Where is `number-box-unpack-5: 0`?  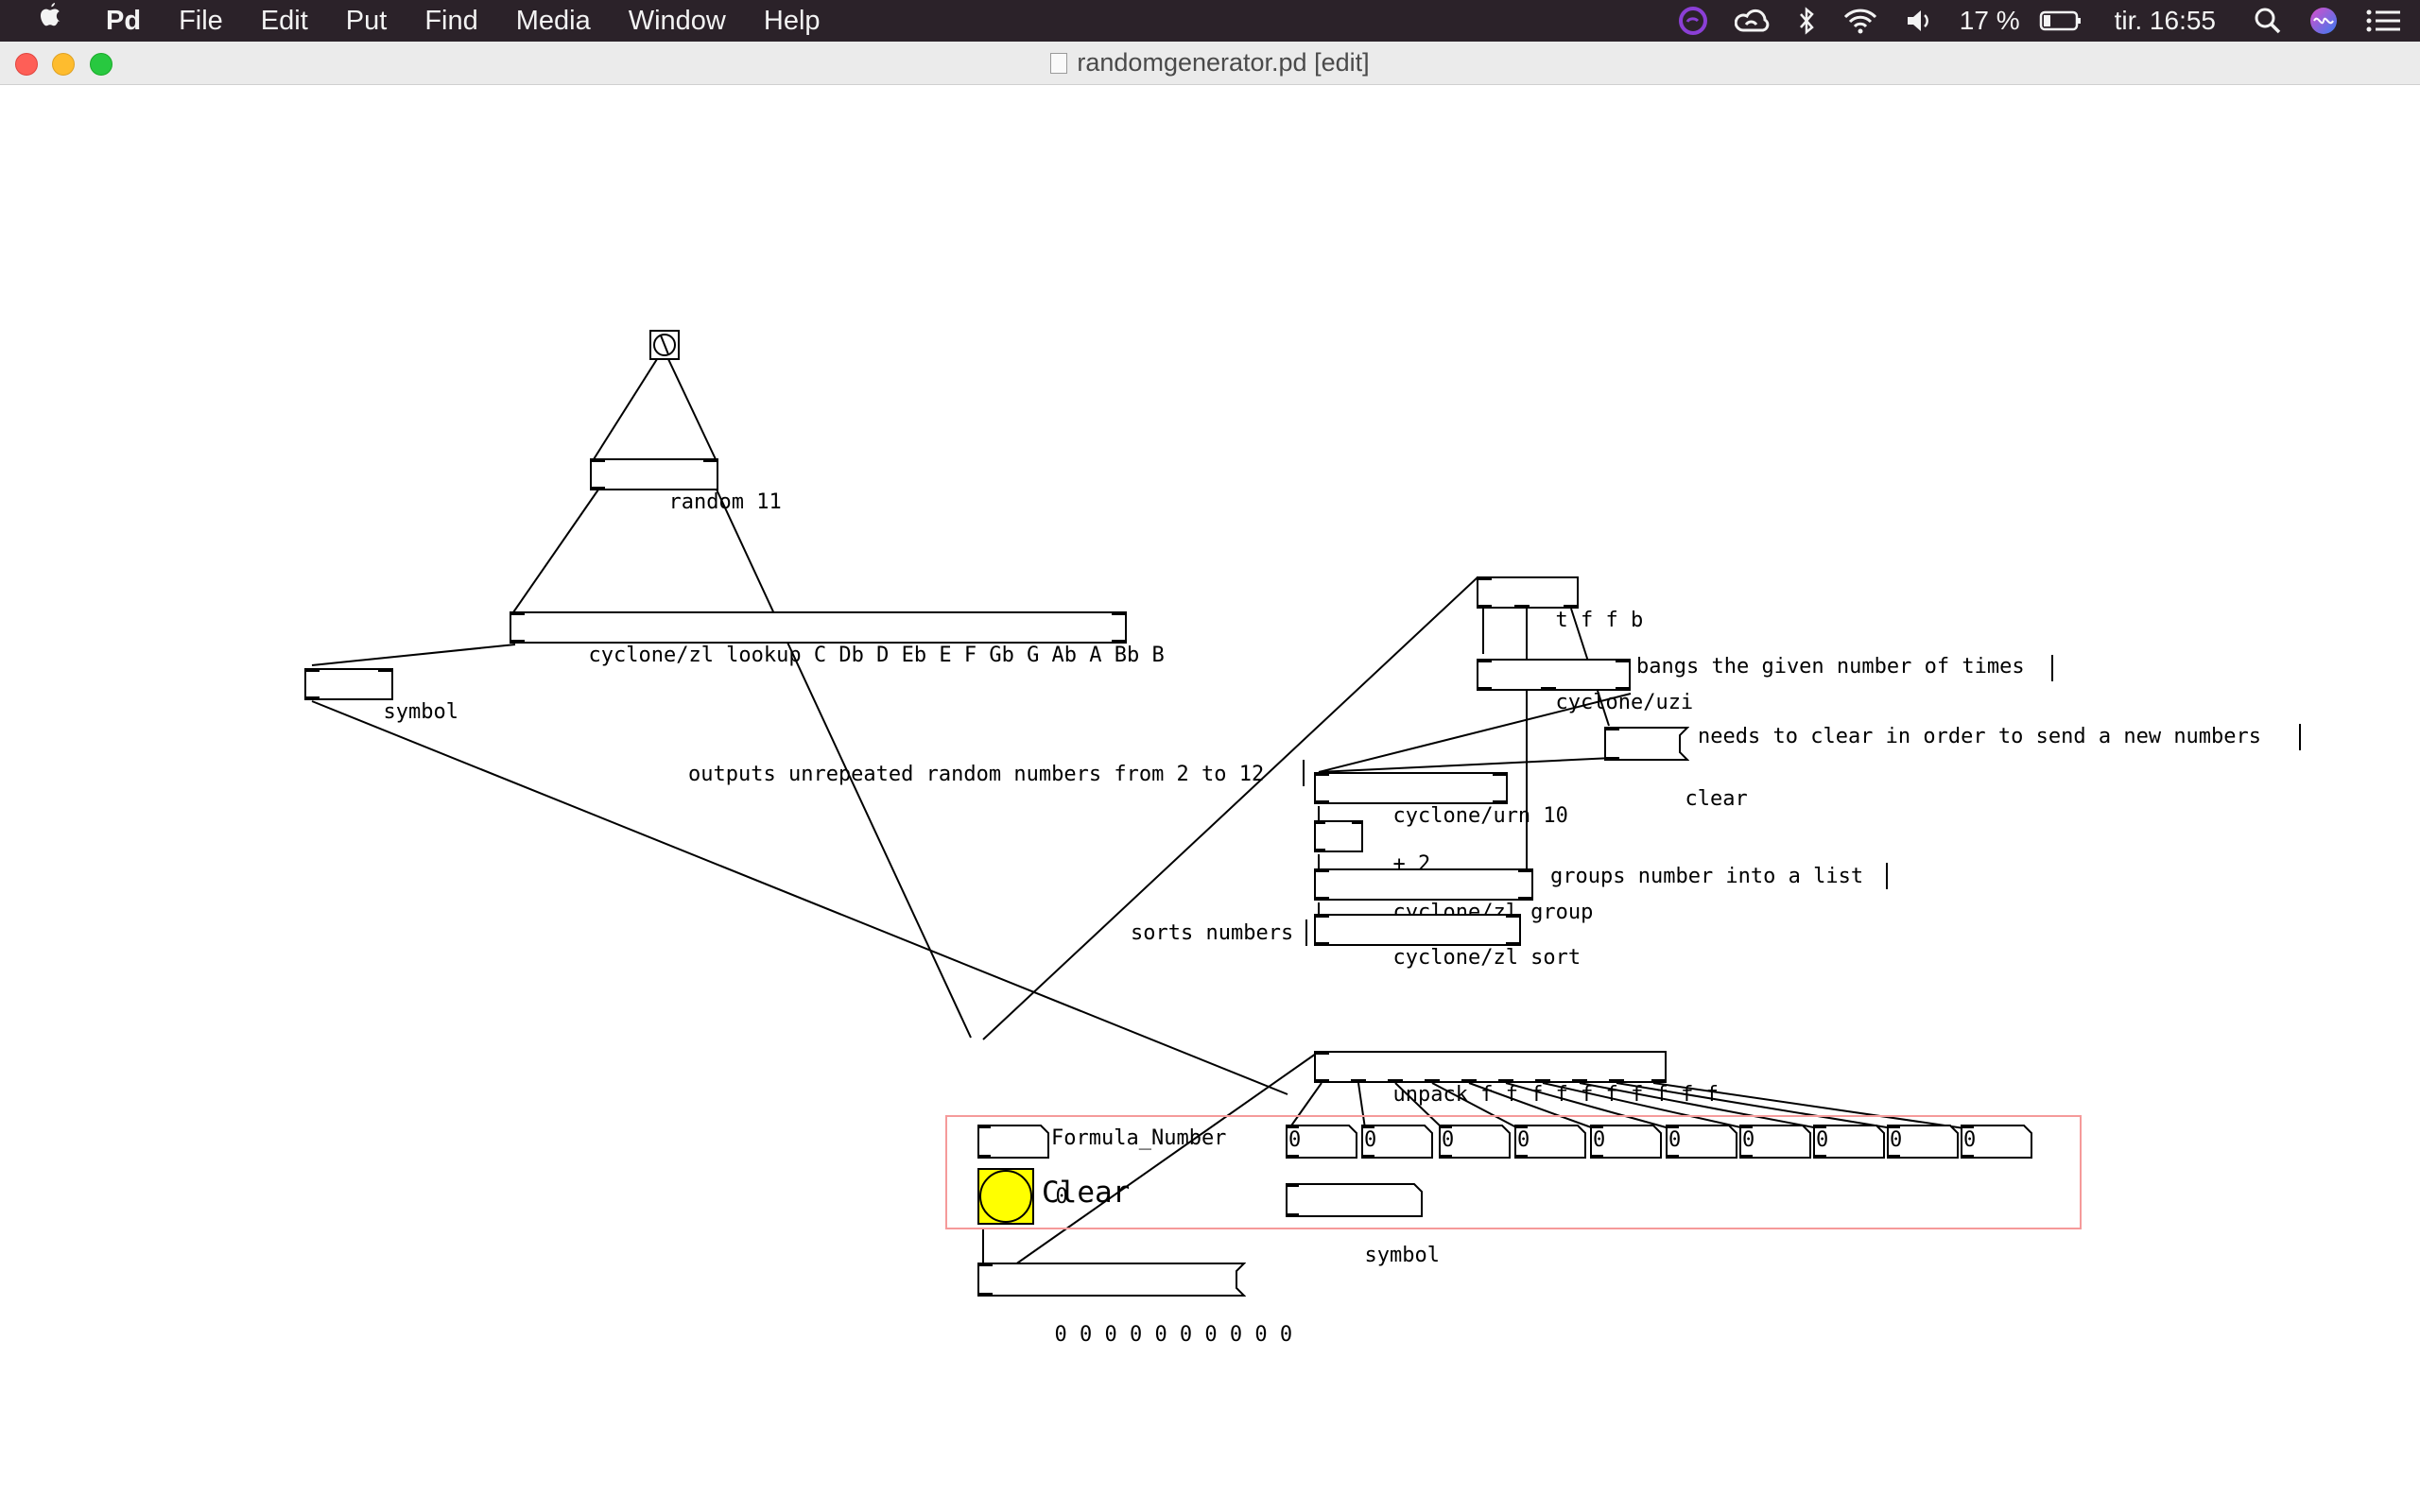
number-box-unpack-5: 0 is located at coordinates (1626, 1142).